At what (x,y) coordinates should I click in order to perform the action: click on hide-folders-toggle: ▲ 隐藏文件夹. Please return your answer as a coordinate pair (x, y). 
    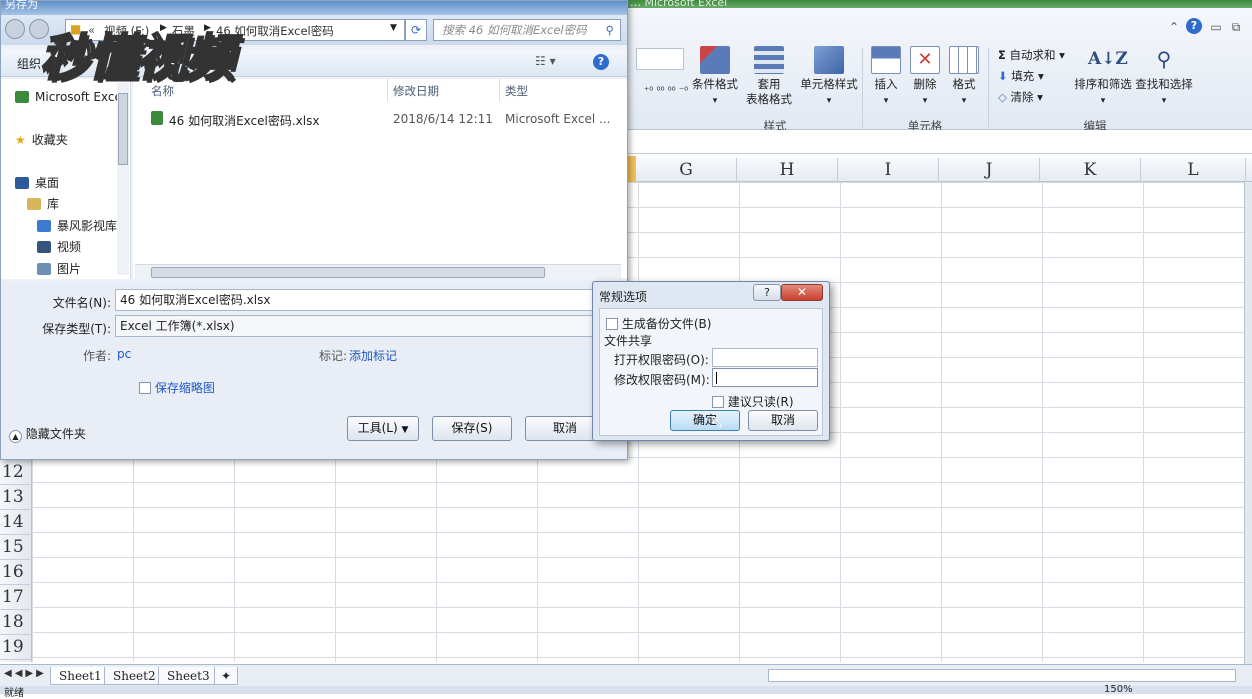
    Looking at the image, I should click on (47, 434).